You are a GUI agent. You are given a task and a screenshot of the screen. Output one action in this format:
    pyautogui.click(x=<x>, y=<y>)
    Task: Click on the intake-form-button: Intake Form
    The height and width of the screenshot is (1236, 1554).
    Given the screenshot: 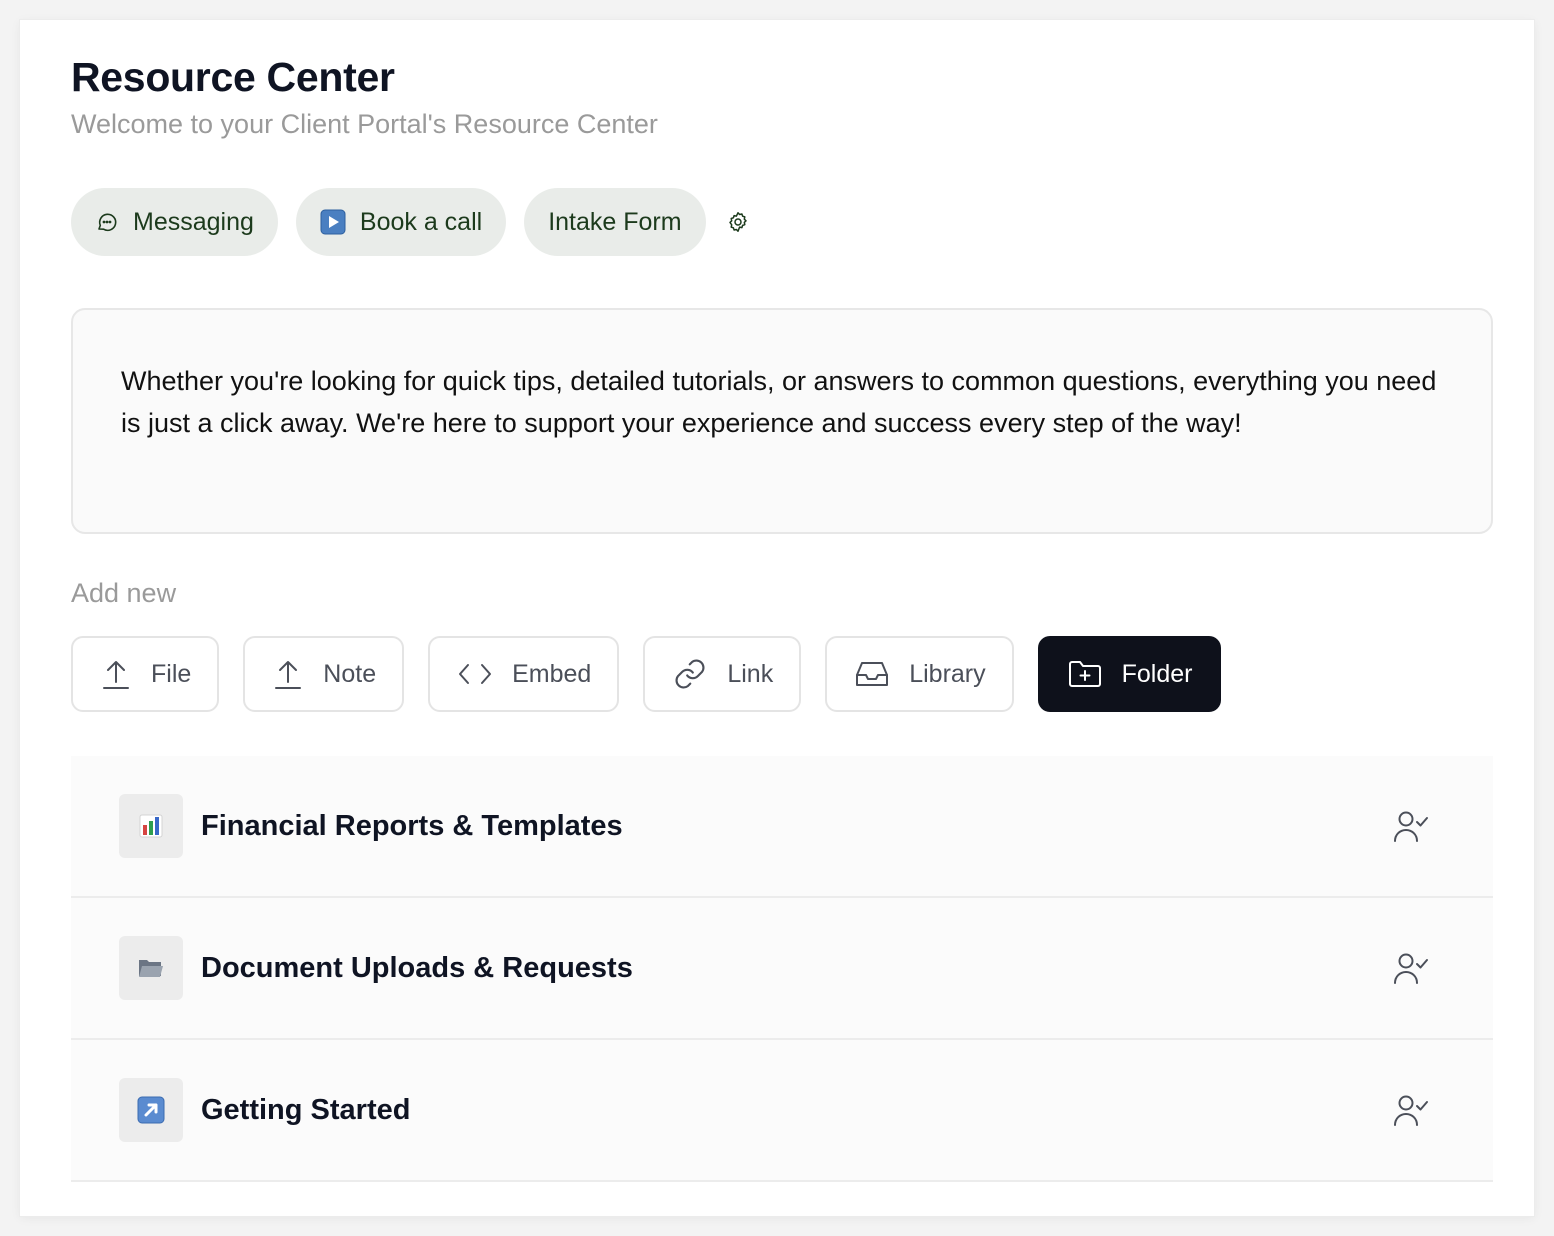 What is the action you would take?
    pyautogui.click(x=615, y=222)
    